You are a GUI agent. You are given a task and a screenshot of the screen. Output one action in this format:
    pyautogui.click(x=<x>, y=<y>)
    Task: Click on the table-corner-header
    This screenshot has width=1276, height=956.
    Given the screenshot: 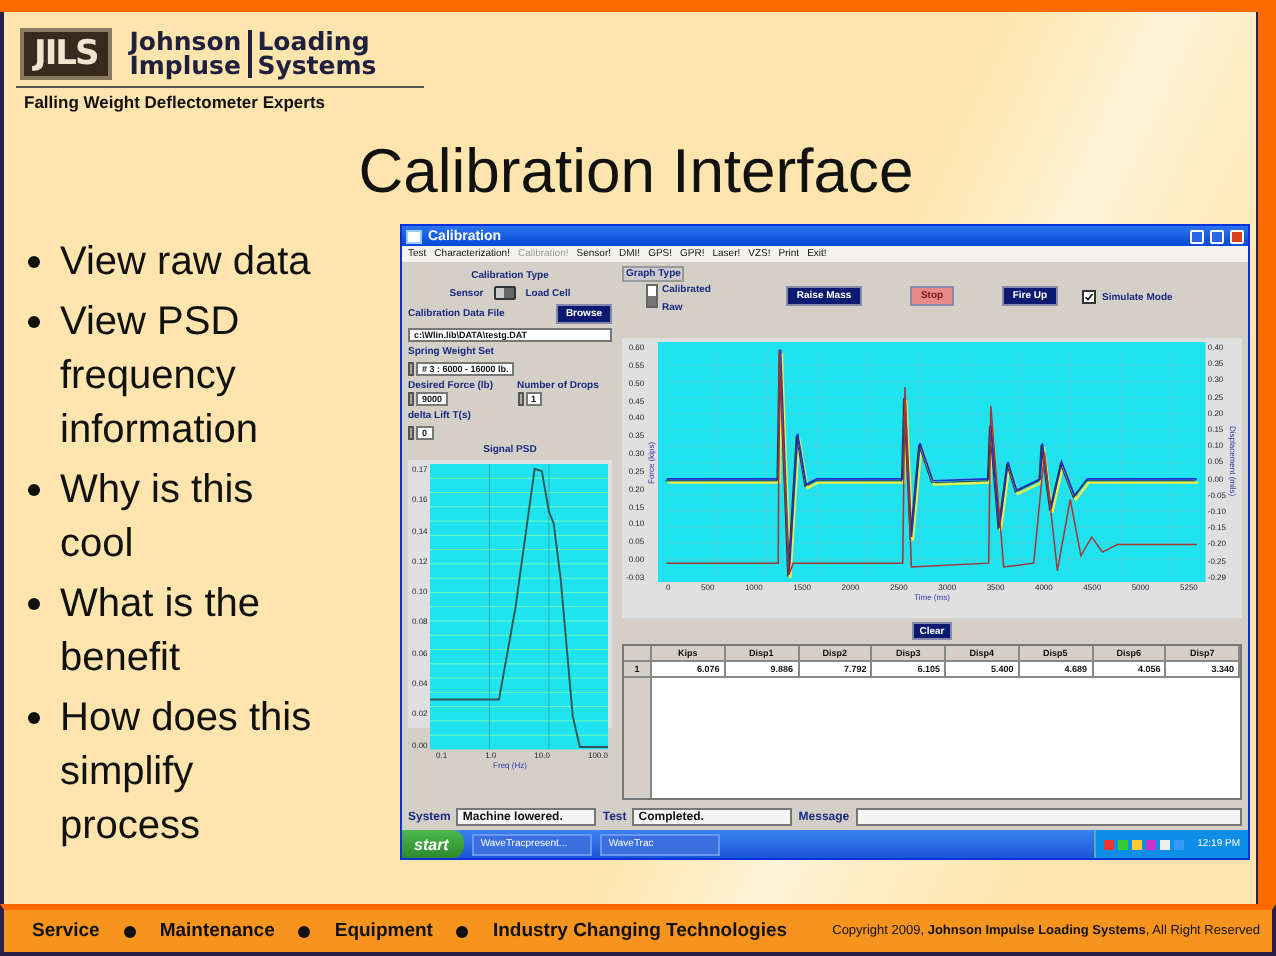 What is the action you would take?
    pyautogui.click(x=638, y=654)
    